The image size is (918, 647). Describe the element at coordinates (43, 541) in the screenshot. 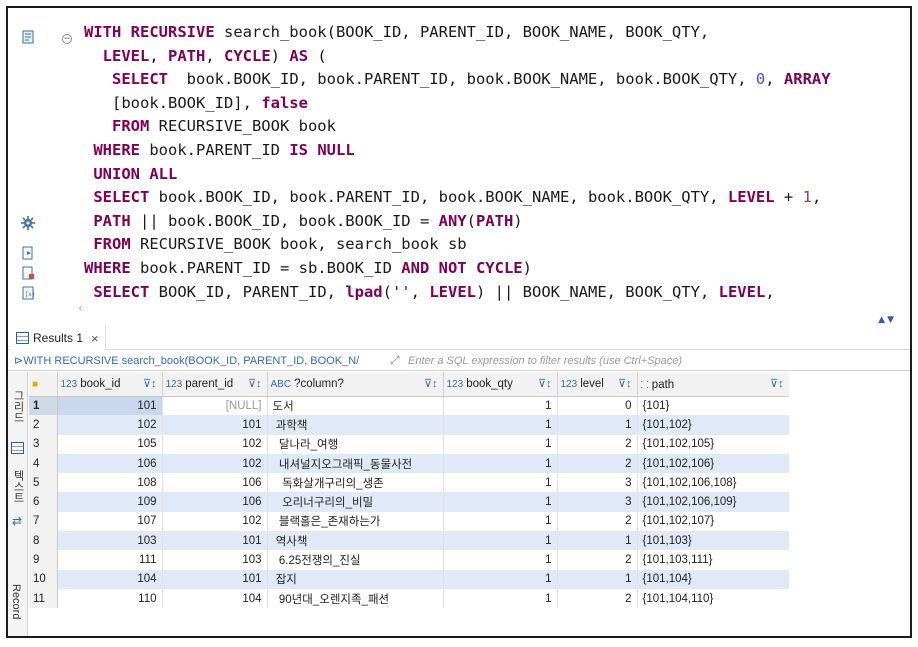

I see `row-number: 8` at that location.